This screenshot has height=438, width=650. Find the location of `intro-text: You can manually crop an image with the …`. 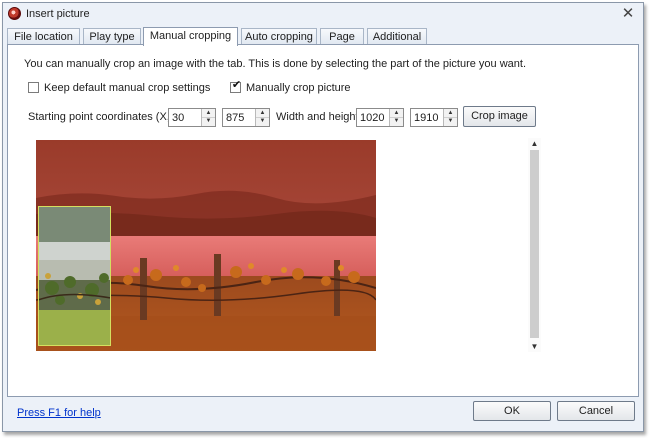

intro-text: You can manually crop an image with the … is located at coordinates (275, 64).